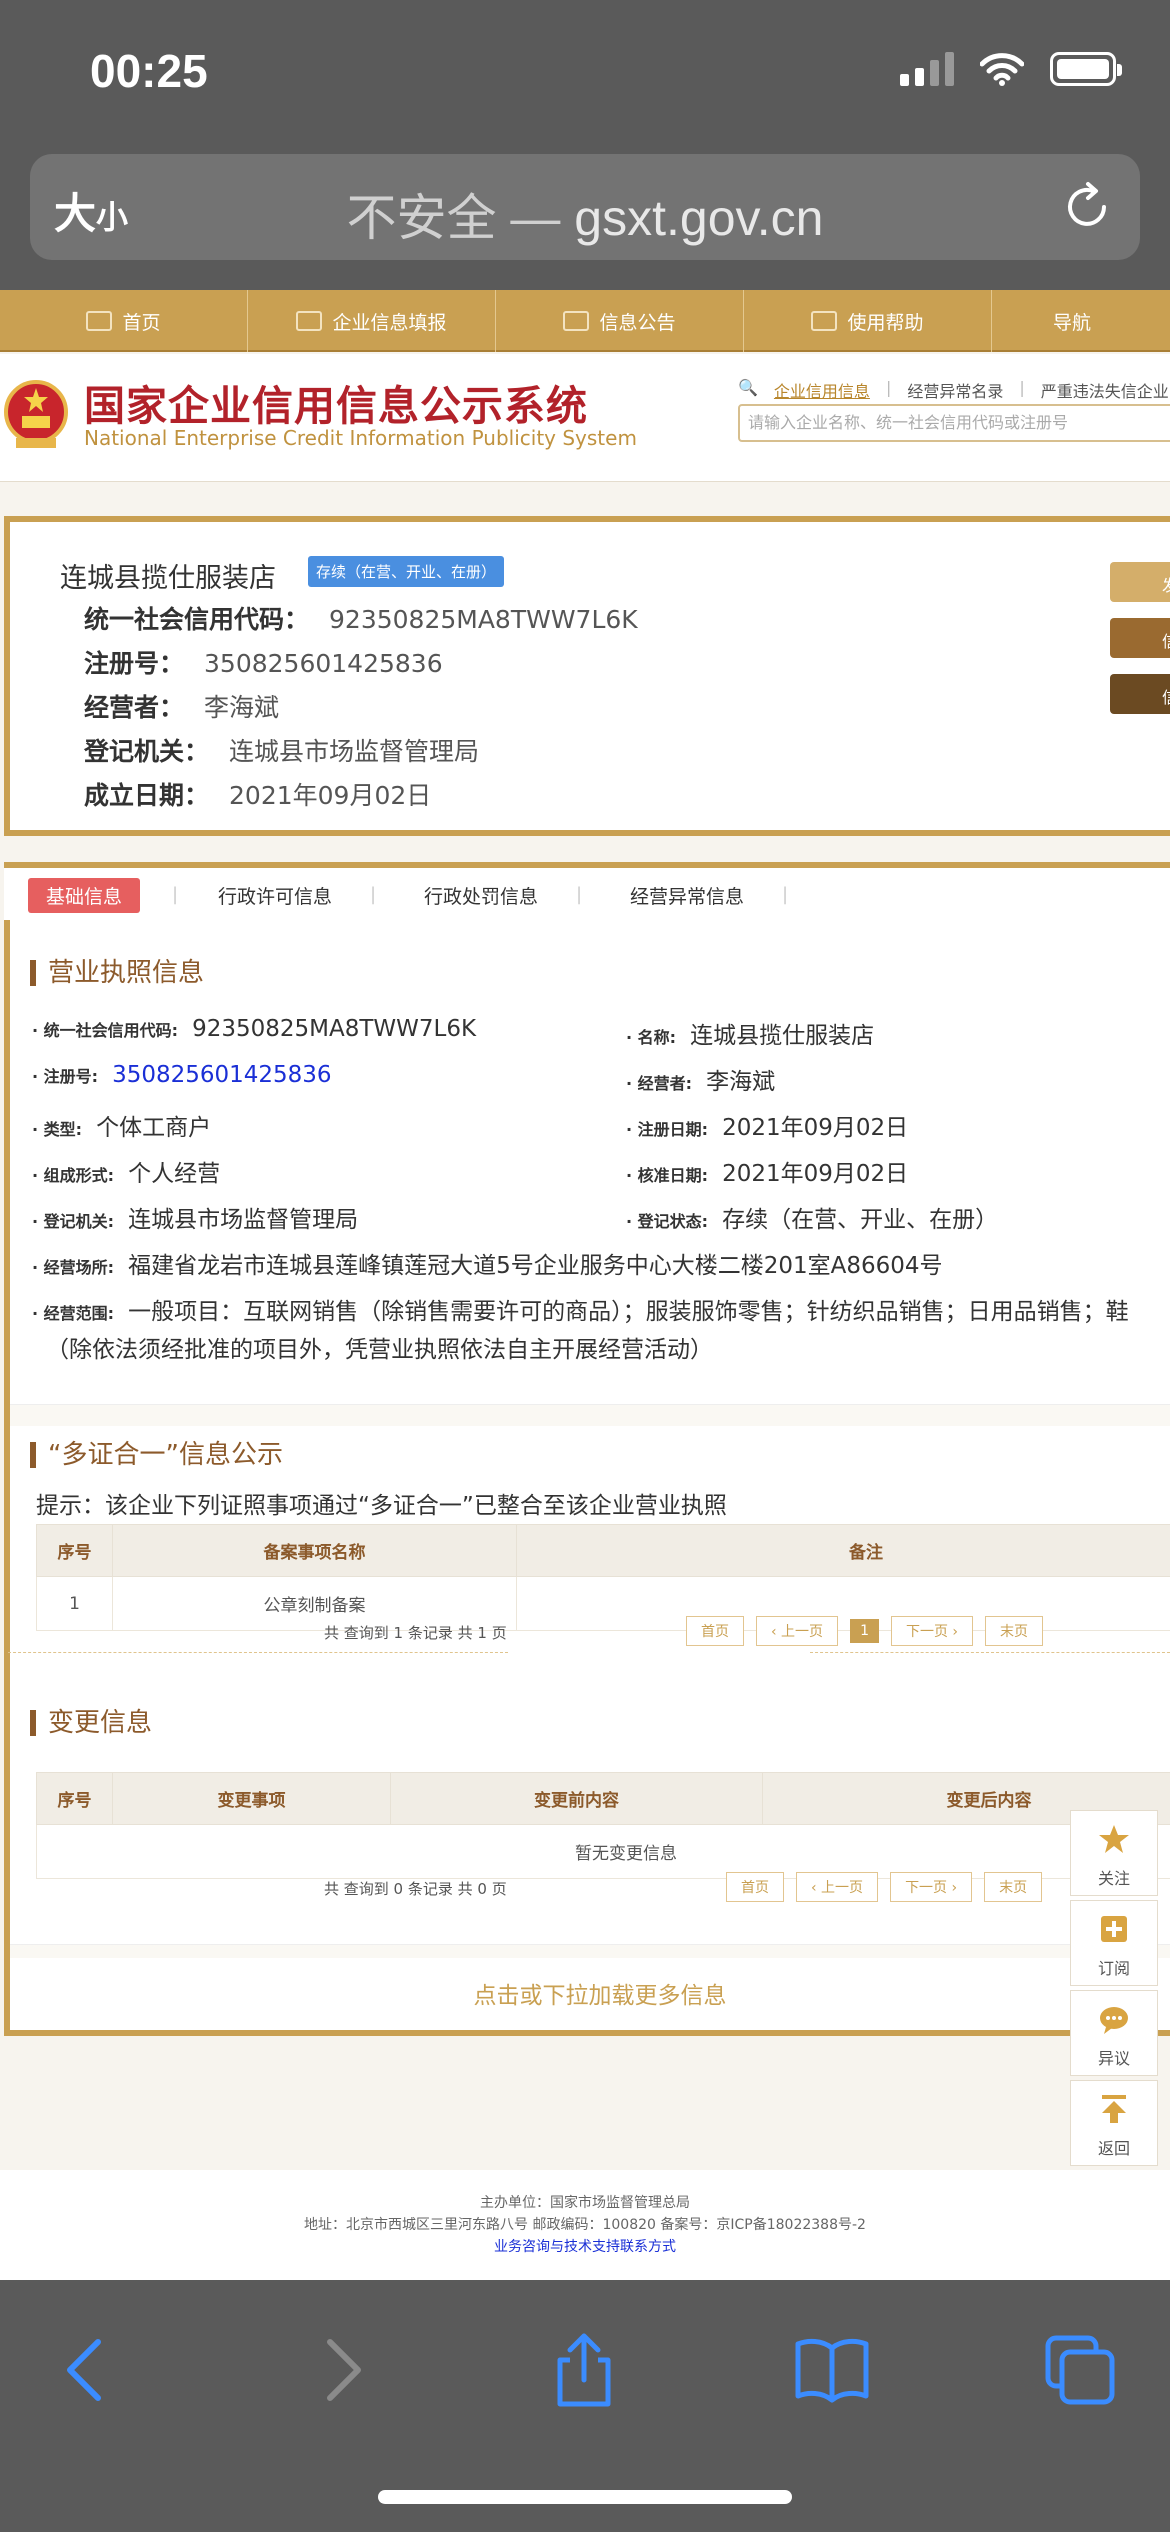 Image resolution: width=1170 pixels, height=2532 pixels. What do you see at coordinates (481, 895) in the screenshot?
I see `tab-admin-penalty: 行政处罚信息` at bounding box center [481, 895].